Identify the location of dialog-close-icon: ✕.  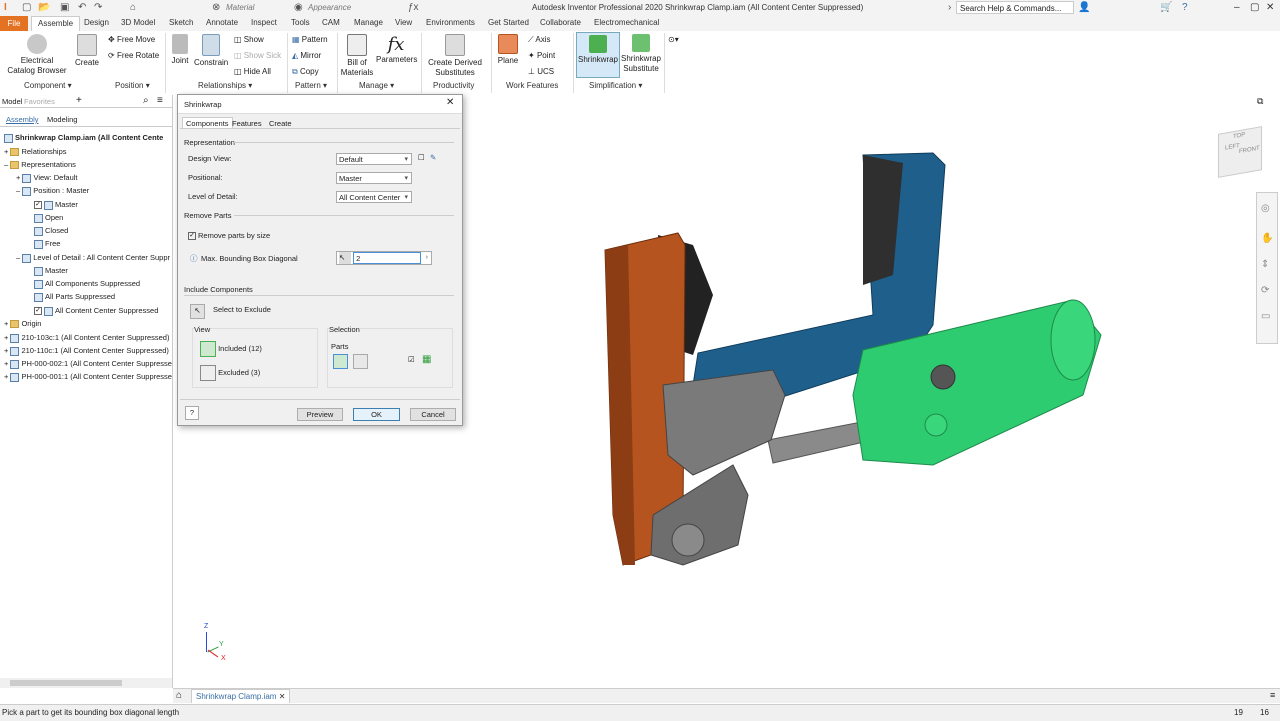
(450, 102).